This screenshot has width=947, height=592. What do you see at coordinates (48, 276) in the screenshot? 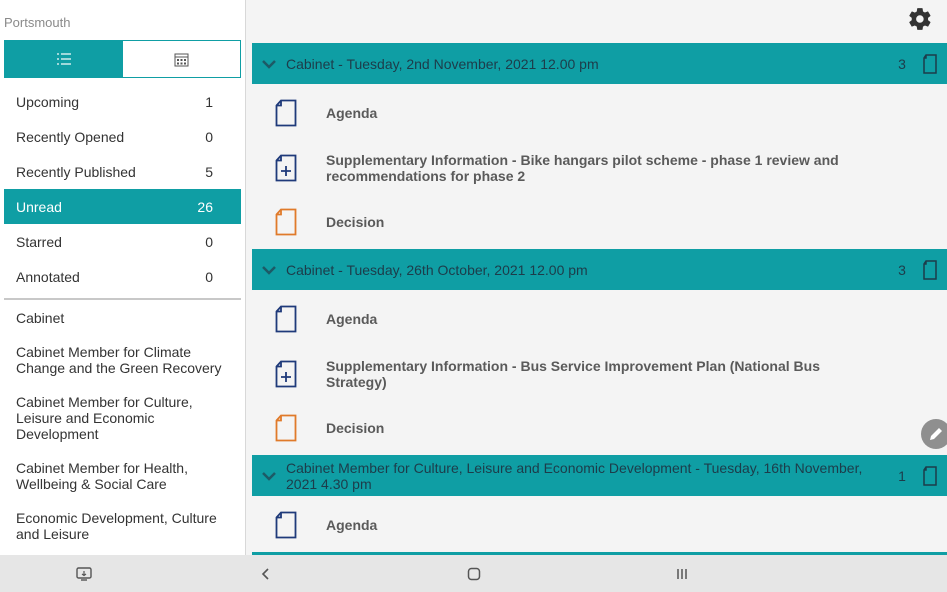
I see `filter-label: Annotated` at bounding box center [48, 276].